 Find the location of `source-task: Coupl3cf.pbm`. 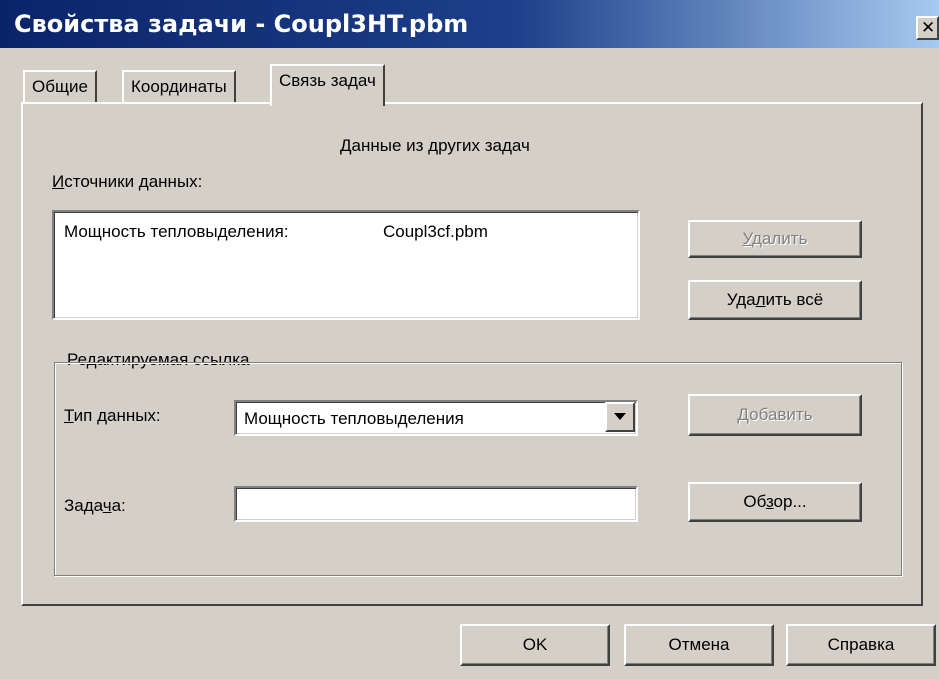

source-task: Coupl3cf.pbm is located at coordinates (435, 231).